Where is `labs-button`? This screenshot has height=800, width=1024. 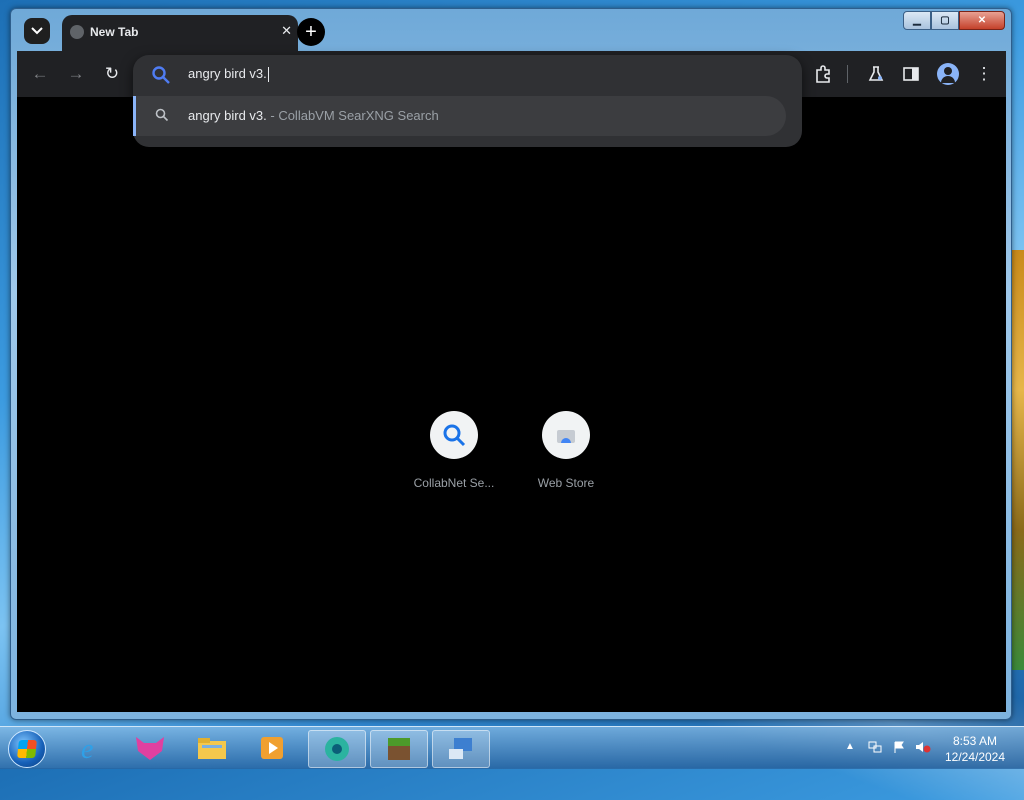 labs-button is located at coordinates (876, 74).